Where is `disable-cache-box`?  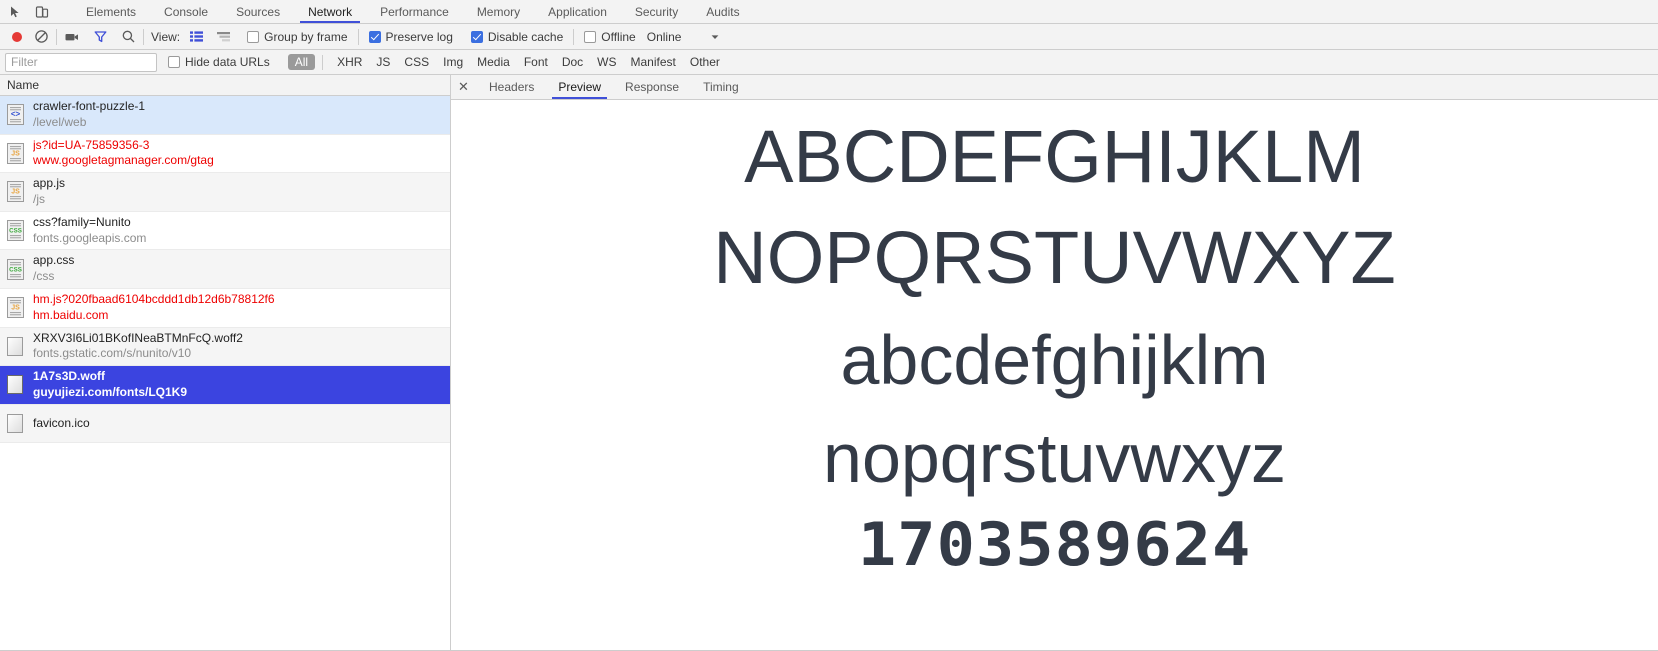 disable-cache-box is located at coordinates (476, 36).